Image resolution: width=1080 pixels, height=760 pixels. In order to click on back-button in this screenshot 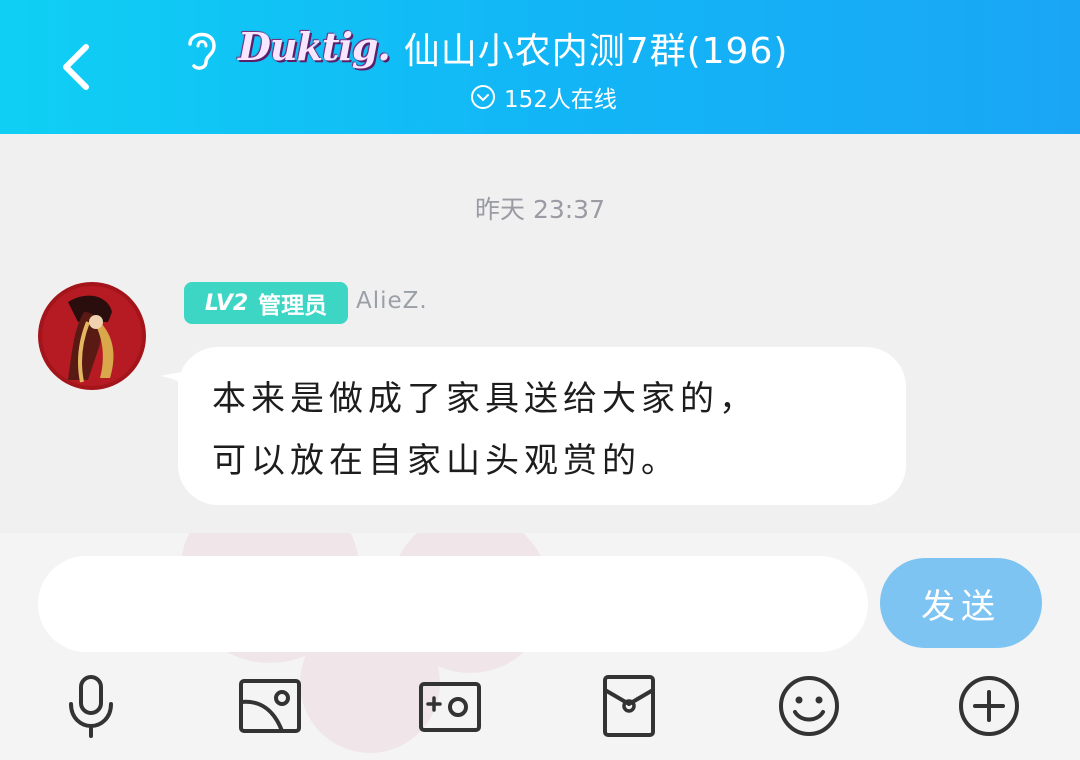, I will do `click(76, 67)`.